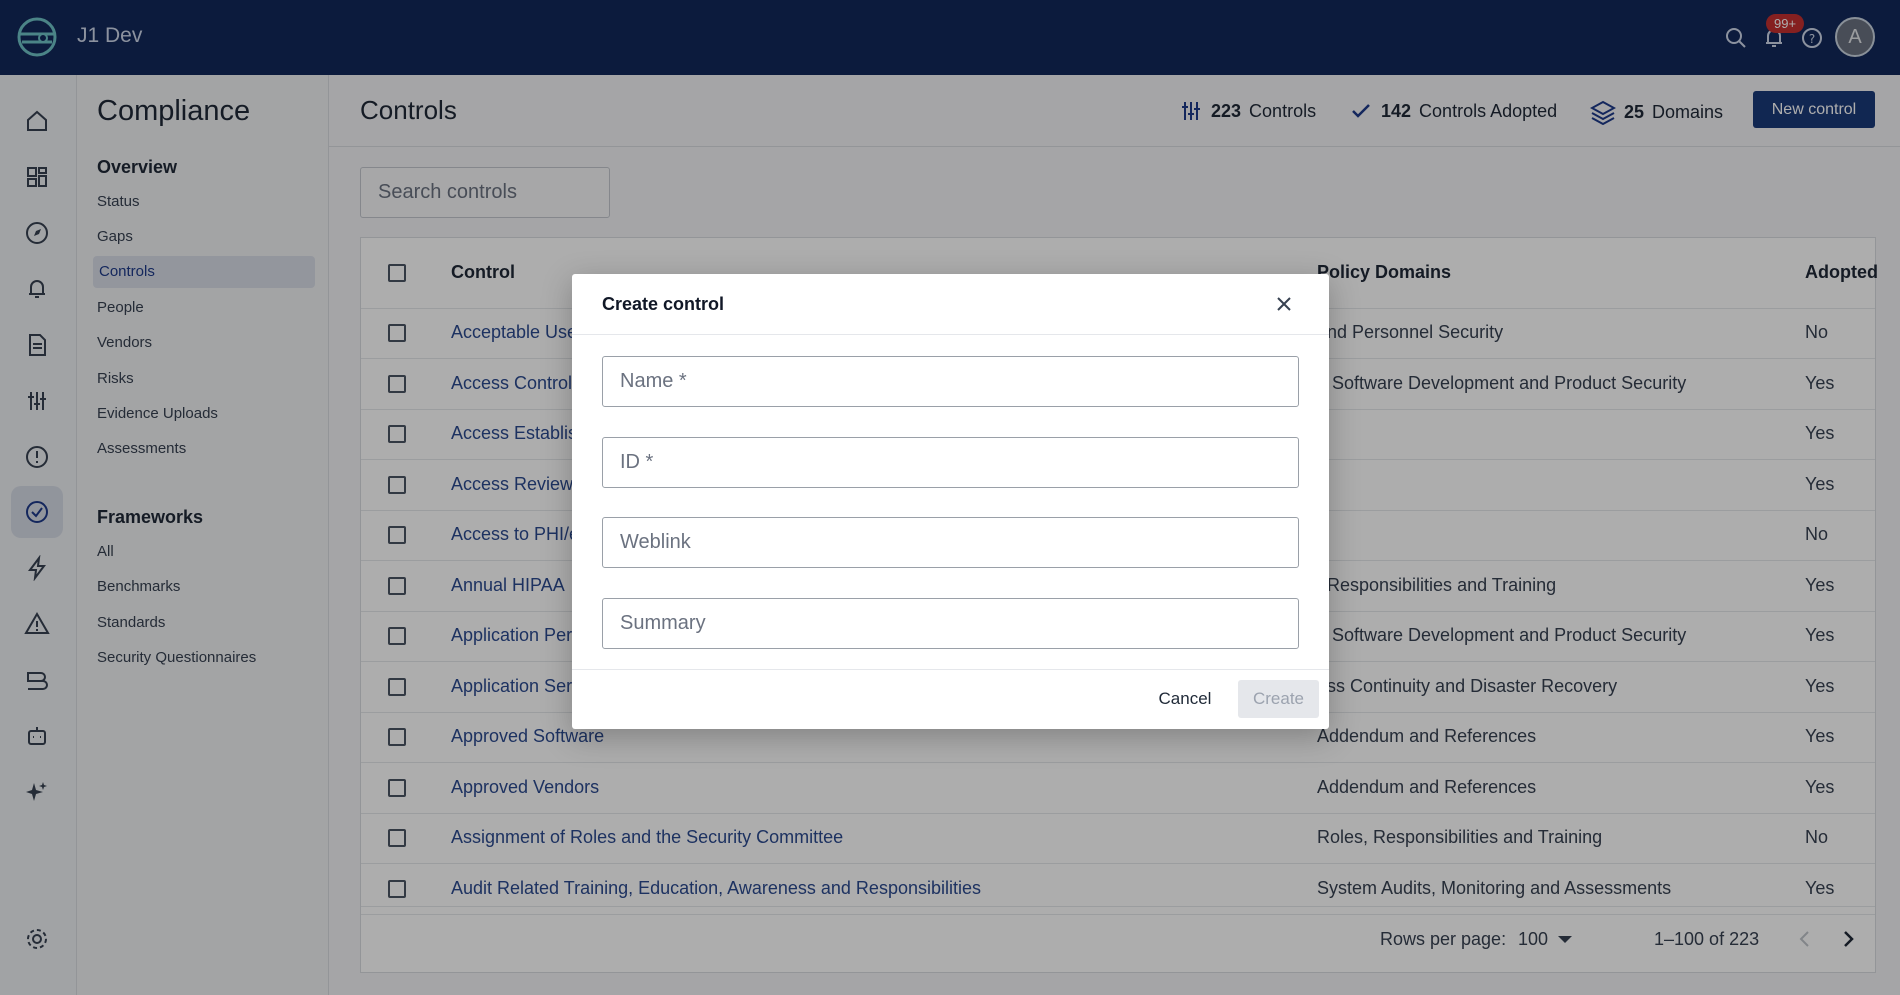  I want to click on weblink-field, so click(950, 542).